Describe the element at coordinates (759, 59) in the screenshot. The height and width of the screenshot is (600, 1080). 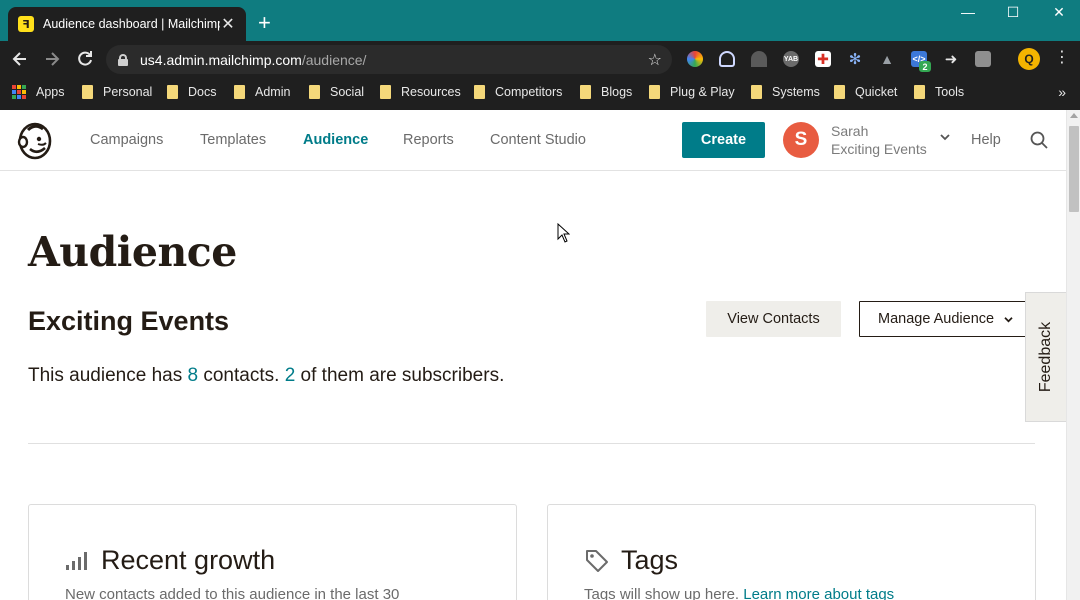
I see `arch-extension-icon` at that location.